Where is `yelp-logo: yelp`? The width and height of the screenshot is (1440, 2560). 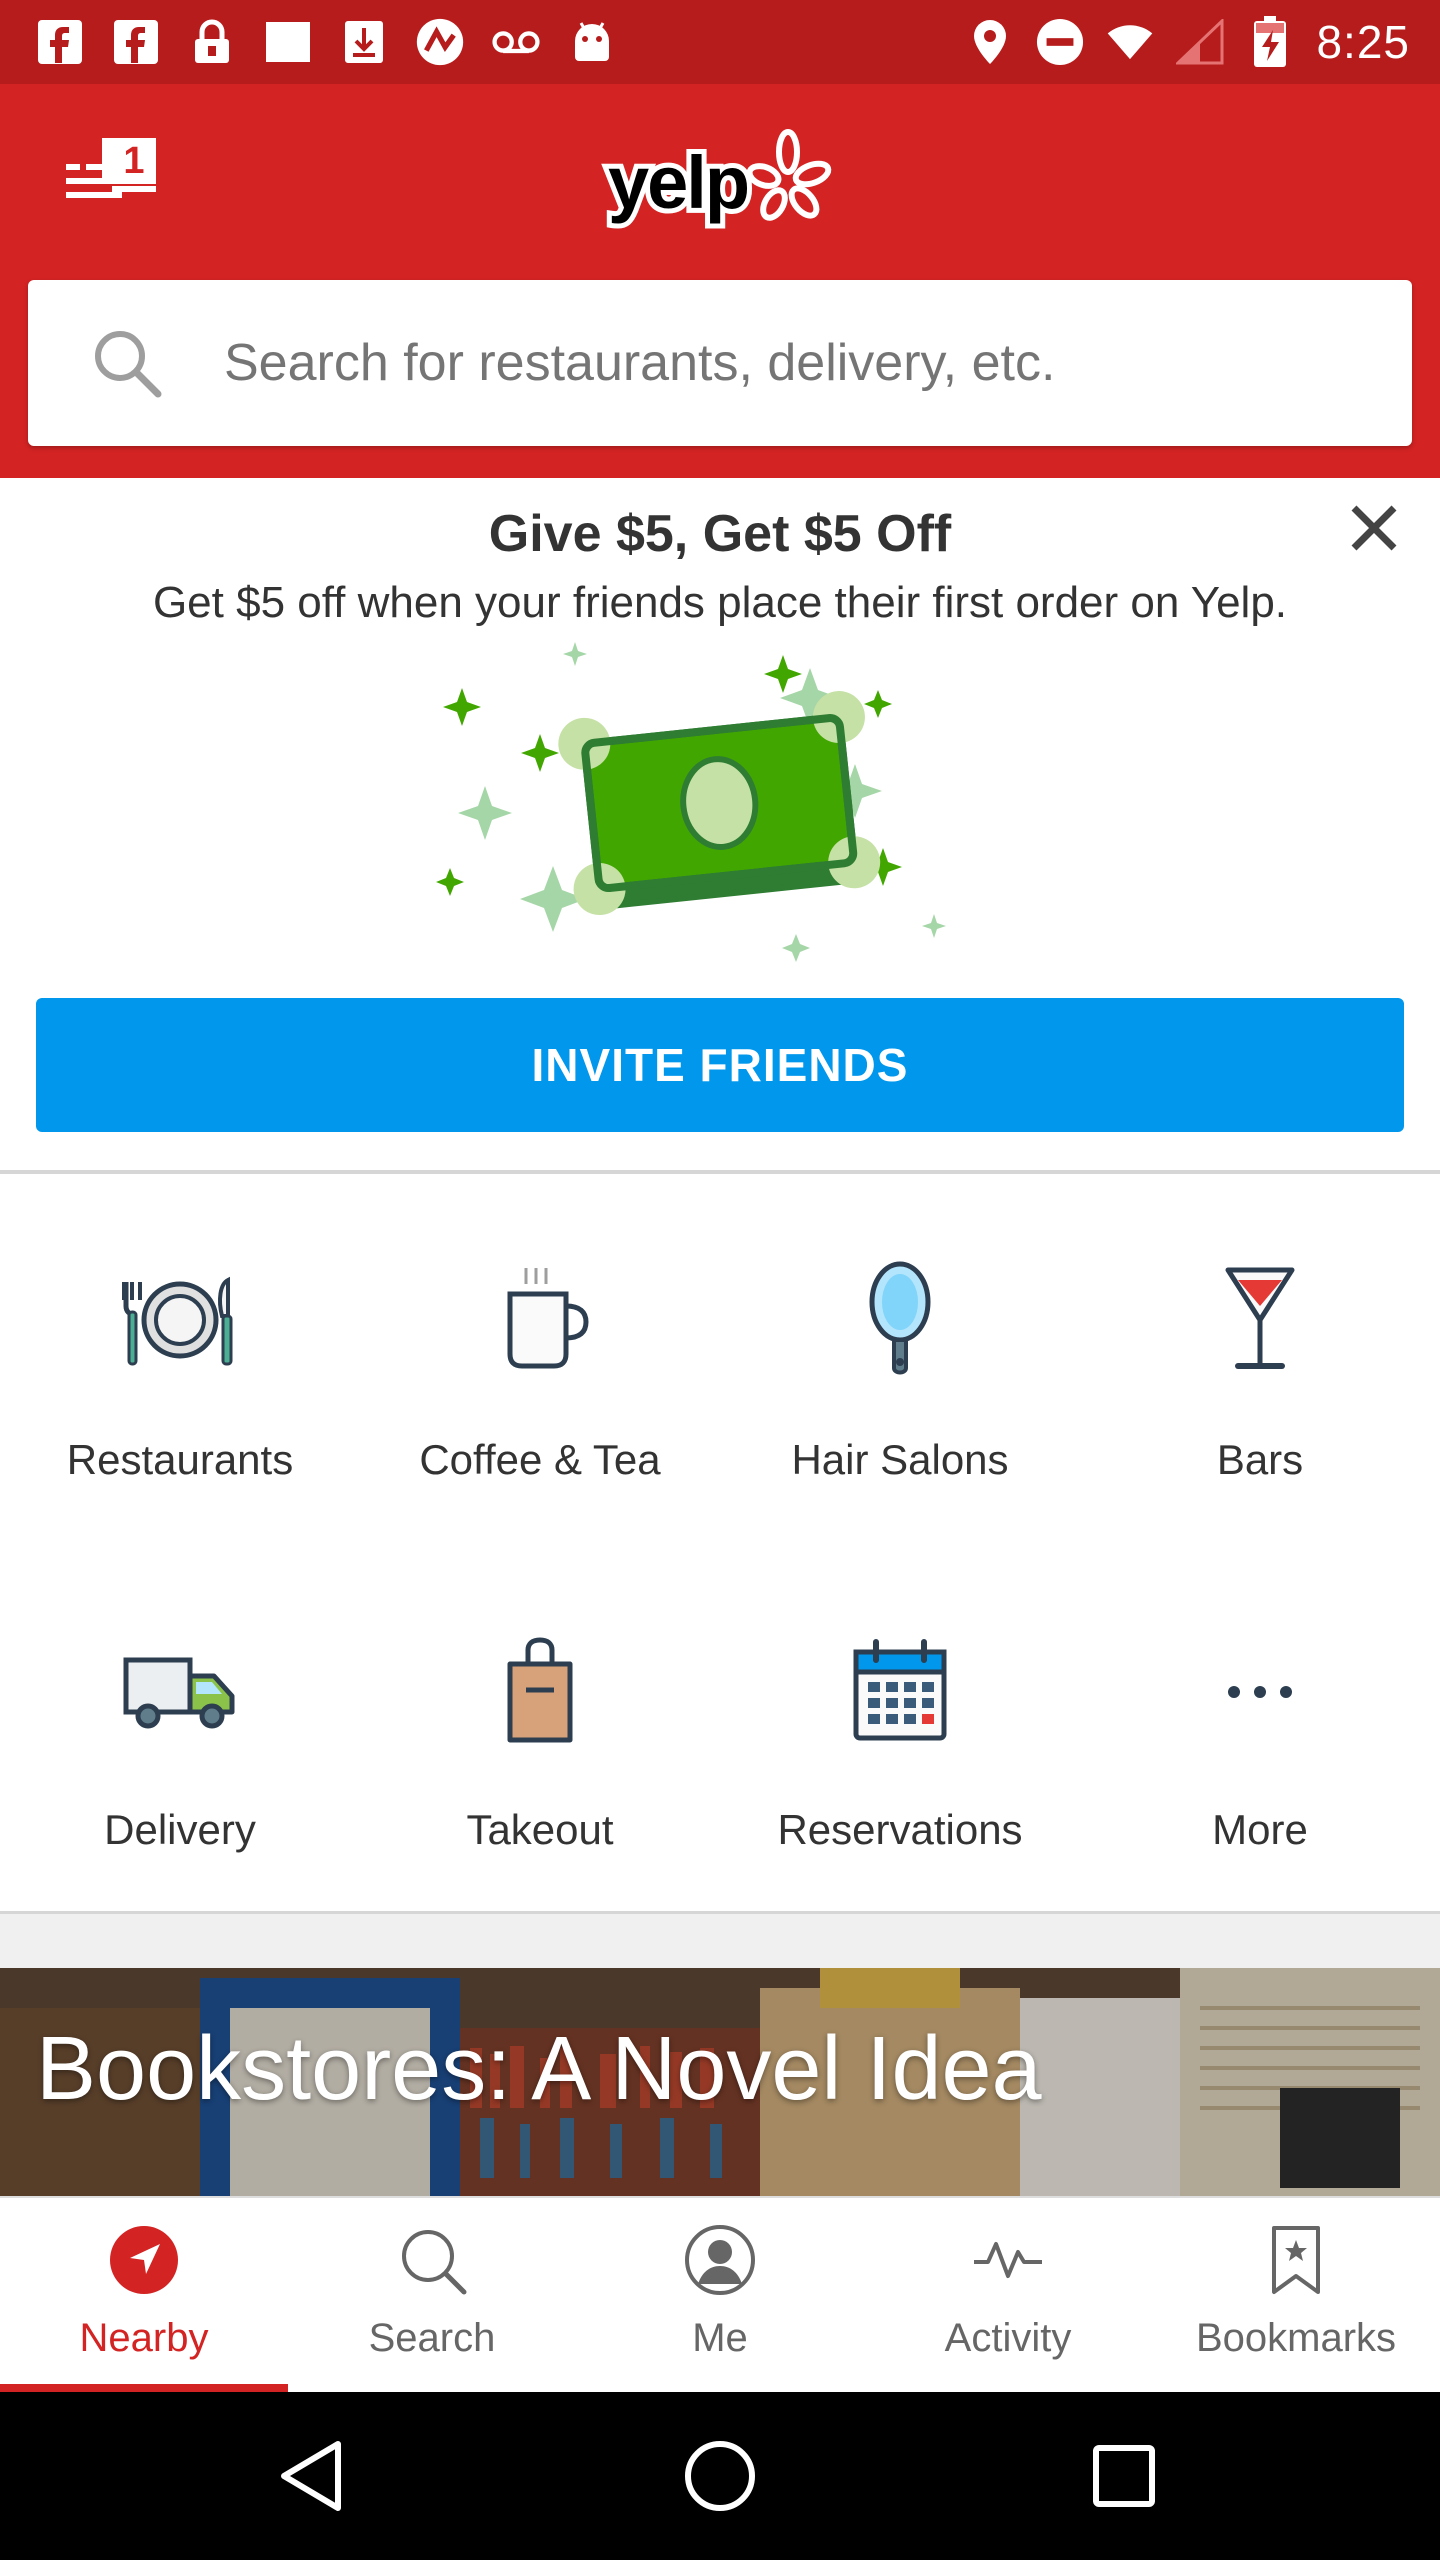 yelp-logo: yelp is located at coordinates (720, 184).